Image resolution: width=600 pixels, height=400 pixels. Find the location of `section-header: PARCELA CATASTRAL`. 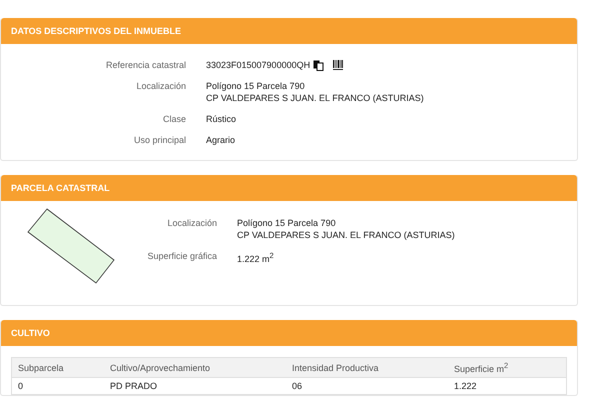

section-header: PARCELA CATASTRAL is located at coordinates (289, 188).